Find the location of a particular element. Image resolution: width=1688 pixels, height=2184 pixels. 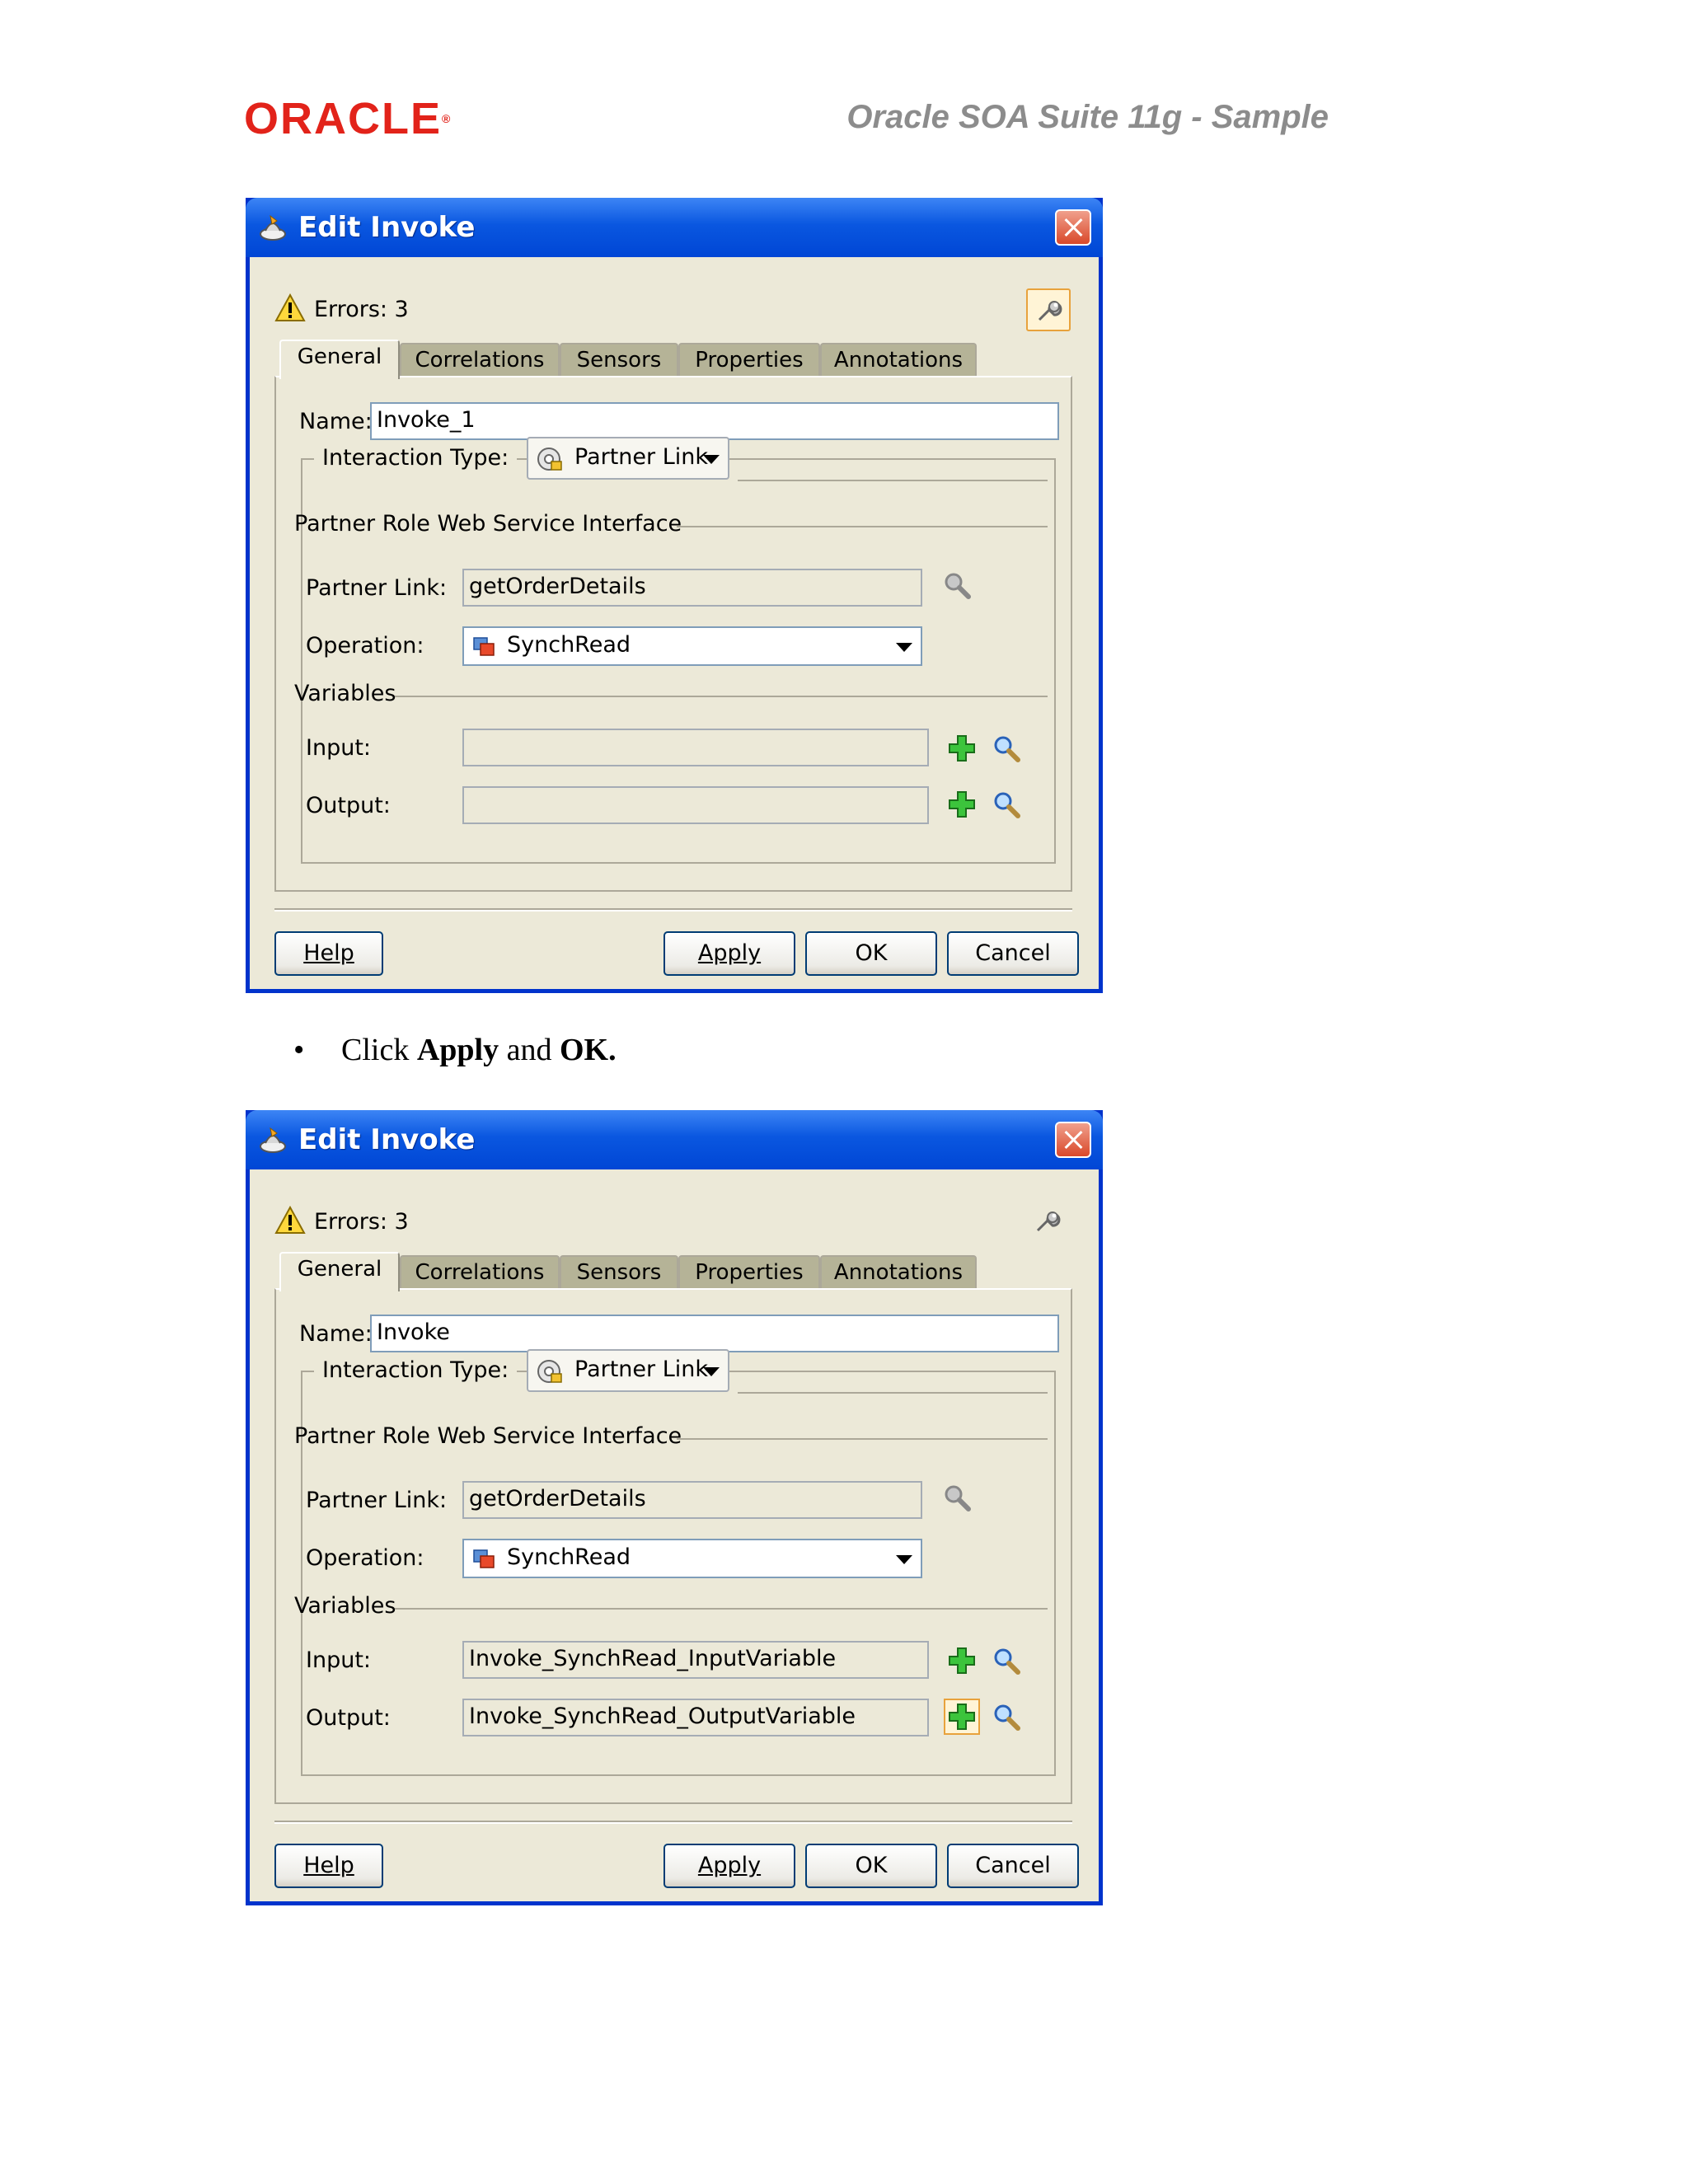

help-button-label: Help is located at coordinates (329, 953).